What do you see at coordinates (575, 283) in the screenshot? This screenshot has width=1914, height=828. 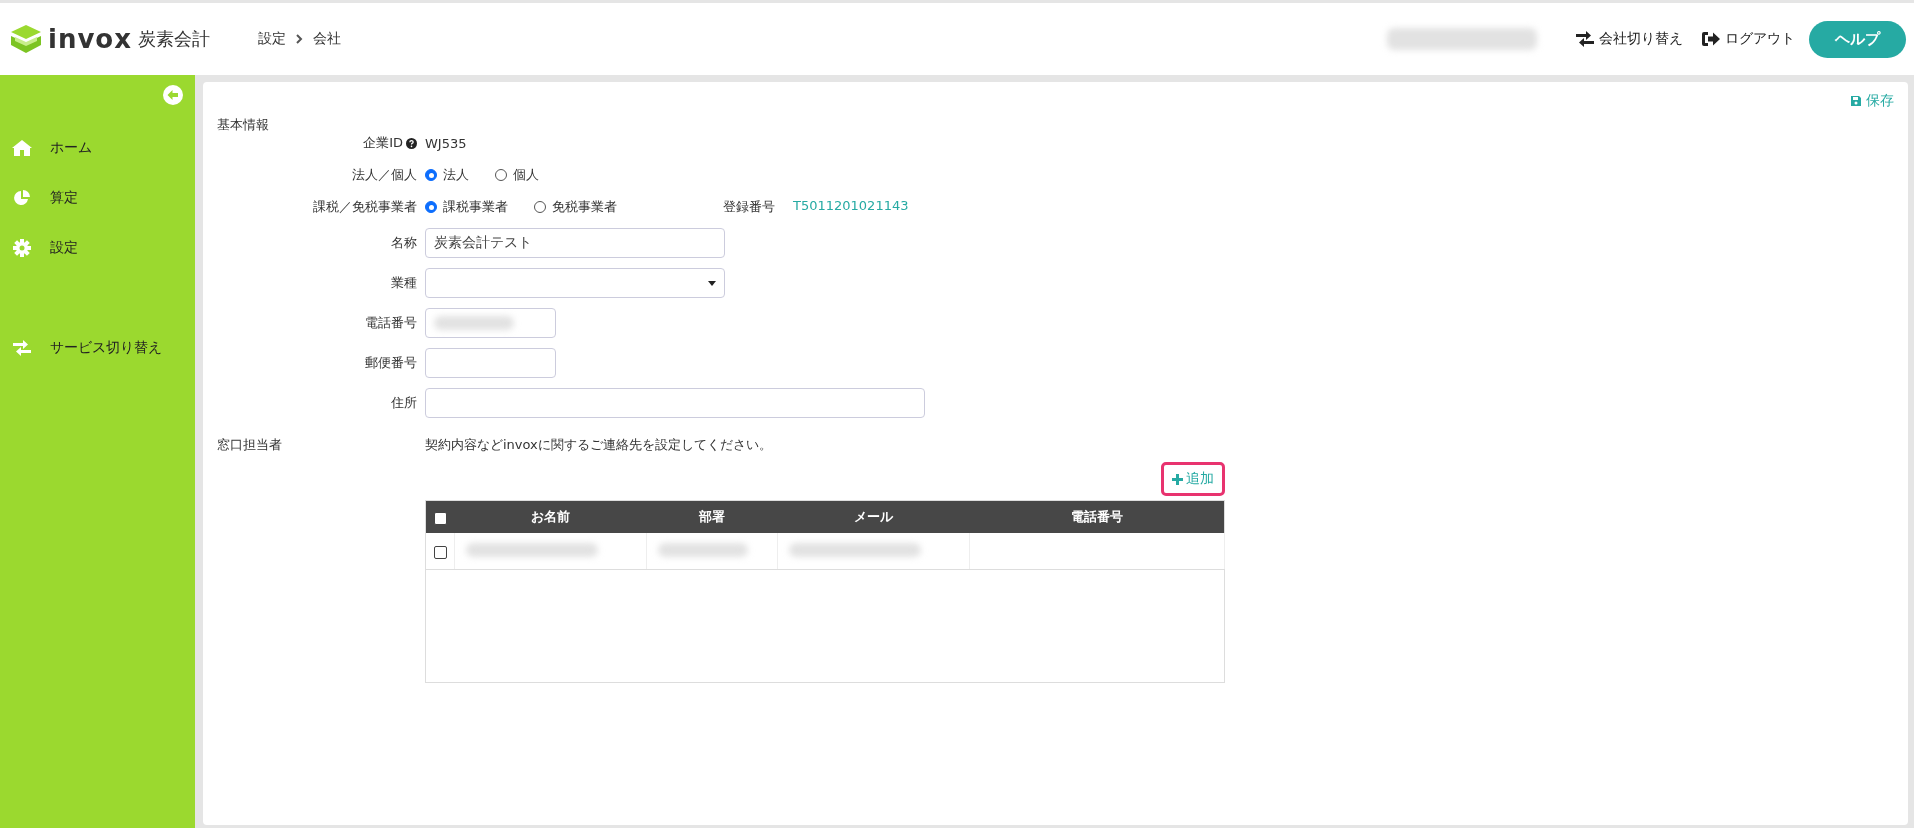 I see `select-field` at bounding box center [575, 283].